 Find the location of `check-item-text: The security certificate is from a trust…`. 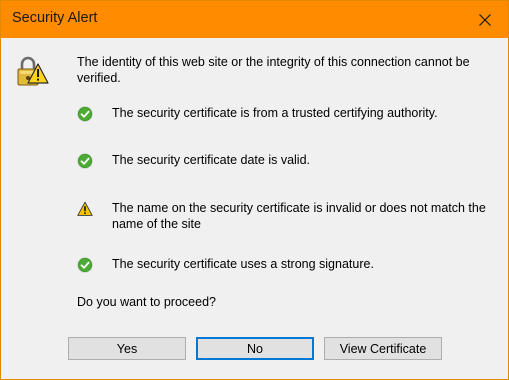

check-item-text: The security certificate is from a trust… is located at coordinates (275, 113).